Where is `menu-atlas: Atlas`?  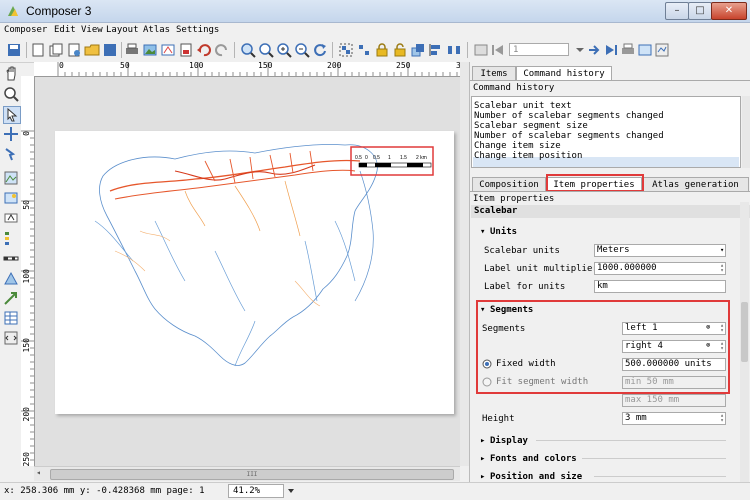 menu-atlas: Atlas is located at coordinates (156, 30).